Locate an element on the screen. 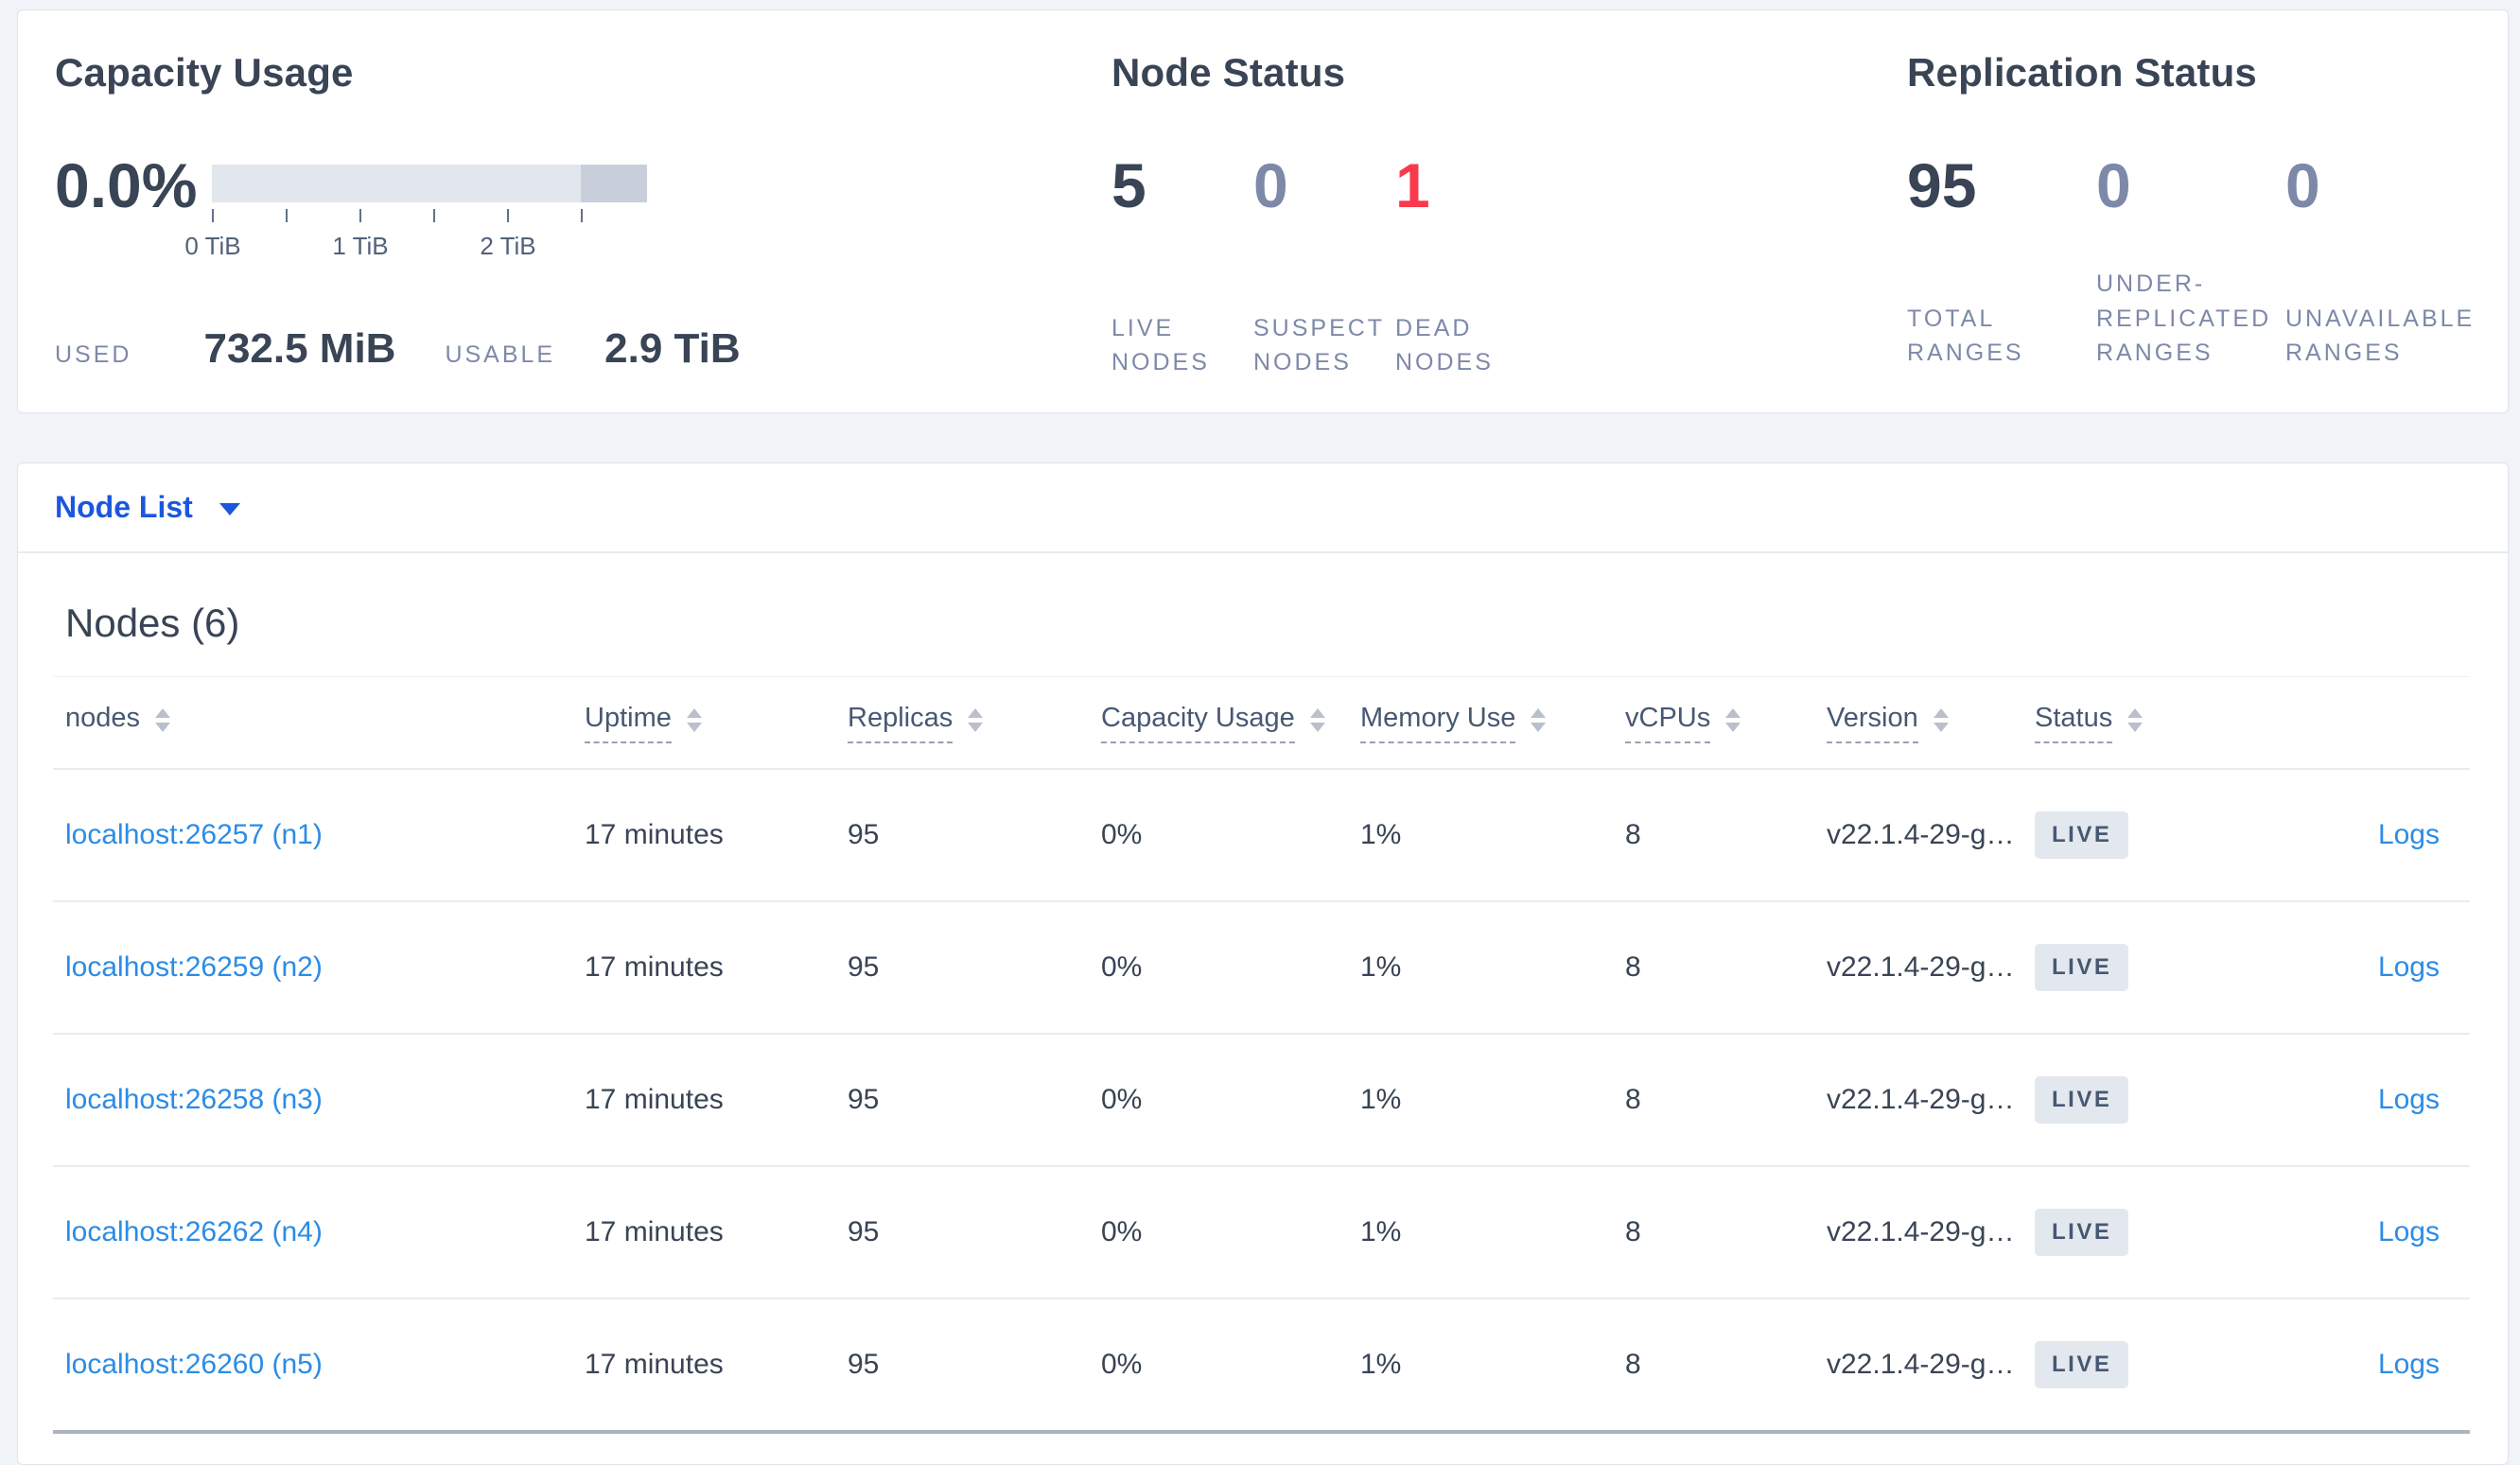 This screenshot has height=1465, width=2520. column-header: Uptime is located at coordinates (716, 723).